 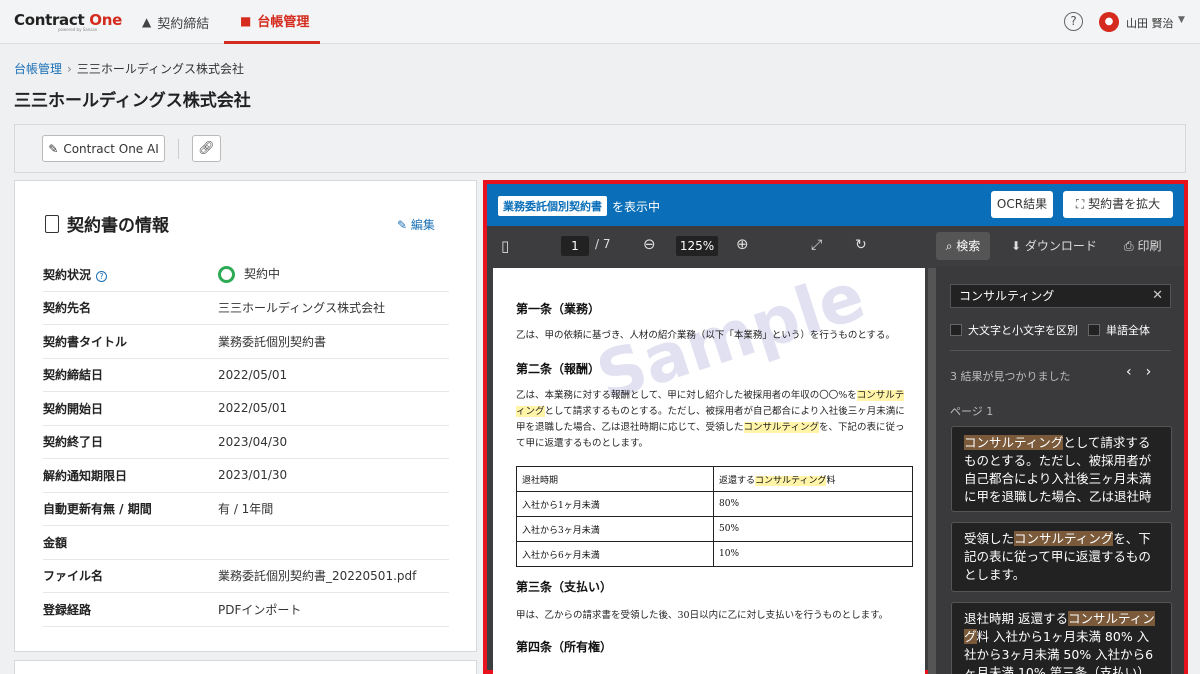 I want to click on result-count: 3 結果が見つかりました, so click(x=1010, y=376).